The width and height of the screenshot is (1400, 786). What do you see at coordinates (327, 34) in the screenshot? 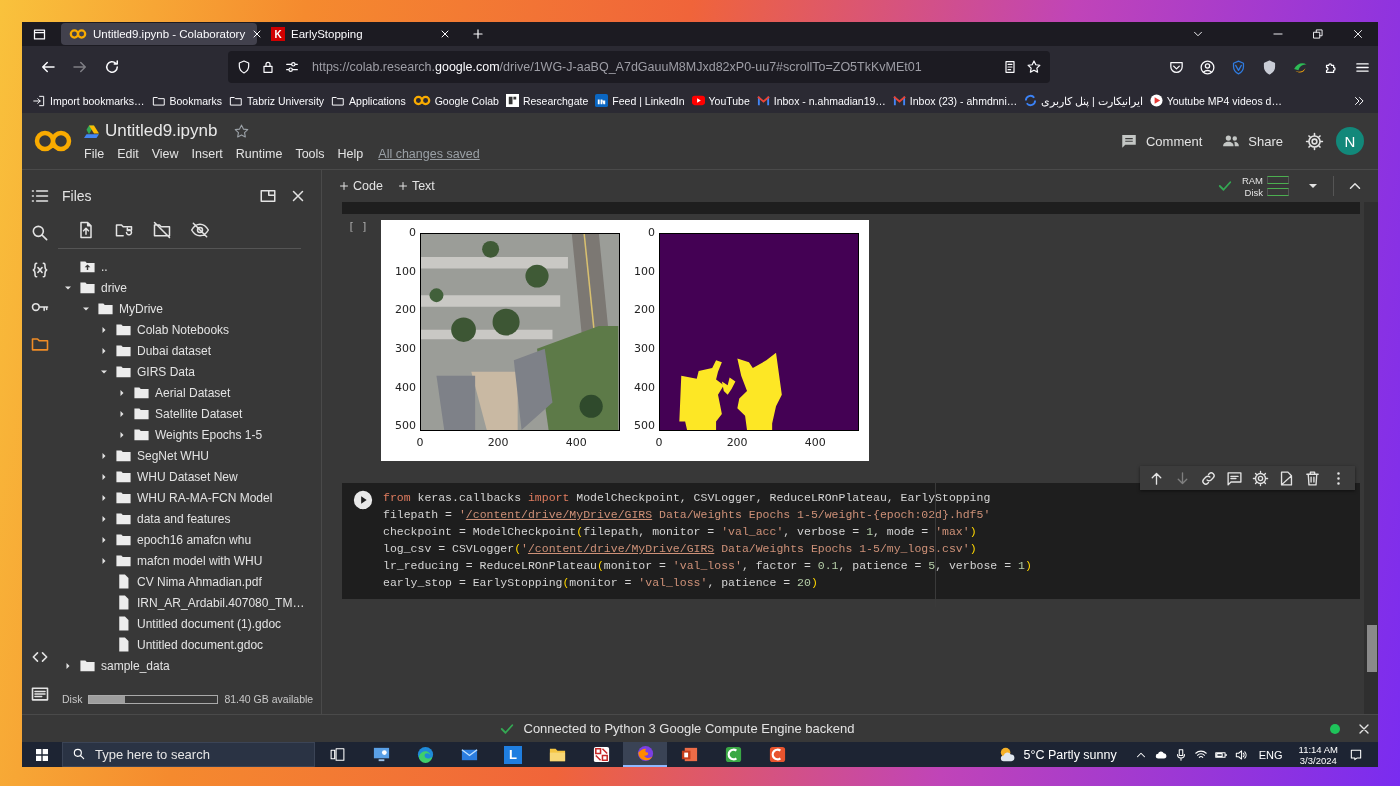
I see `tab-title: EarlyStopping` at bounding box center [327, 34].